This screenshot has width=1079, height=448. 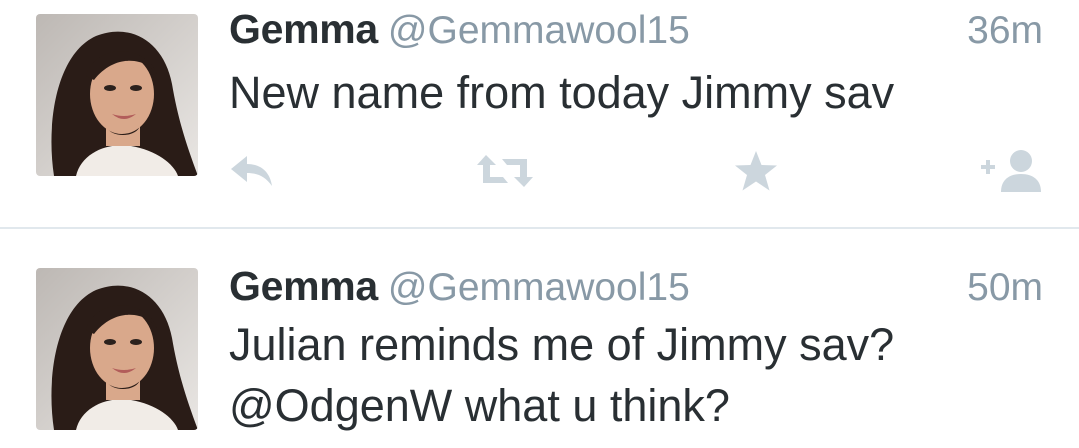 I want to click on retweet-icon, so click(x=505, y=171).